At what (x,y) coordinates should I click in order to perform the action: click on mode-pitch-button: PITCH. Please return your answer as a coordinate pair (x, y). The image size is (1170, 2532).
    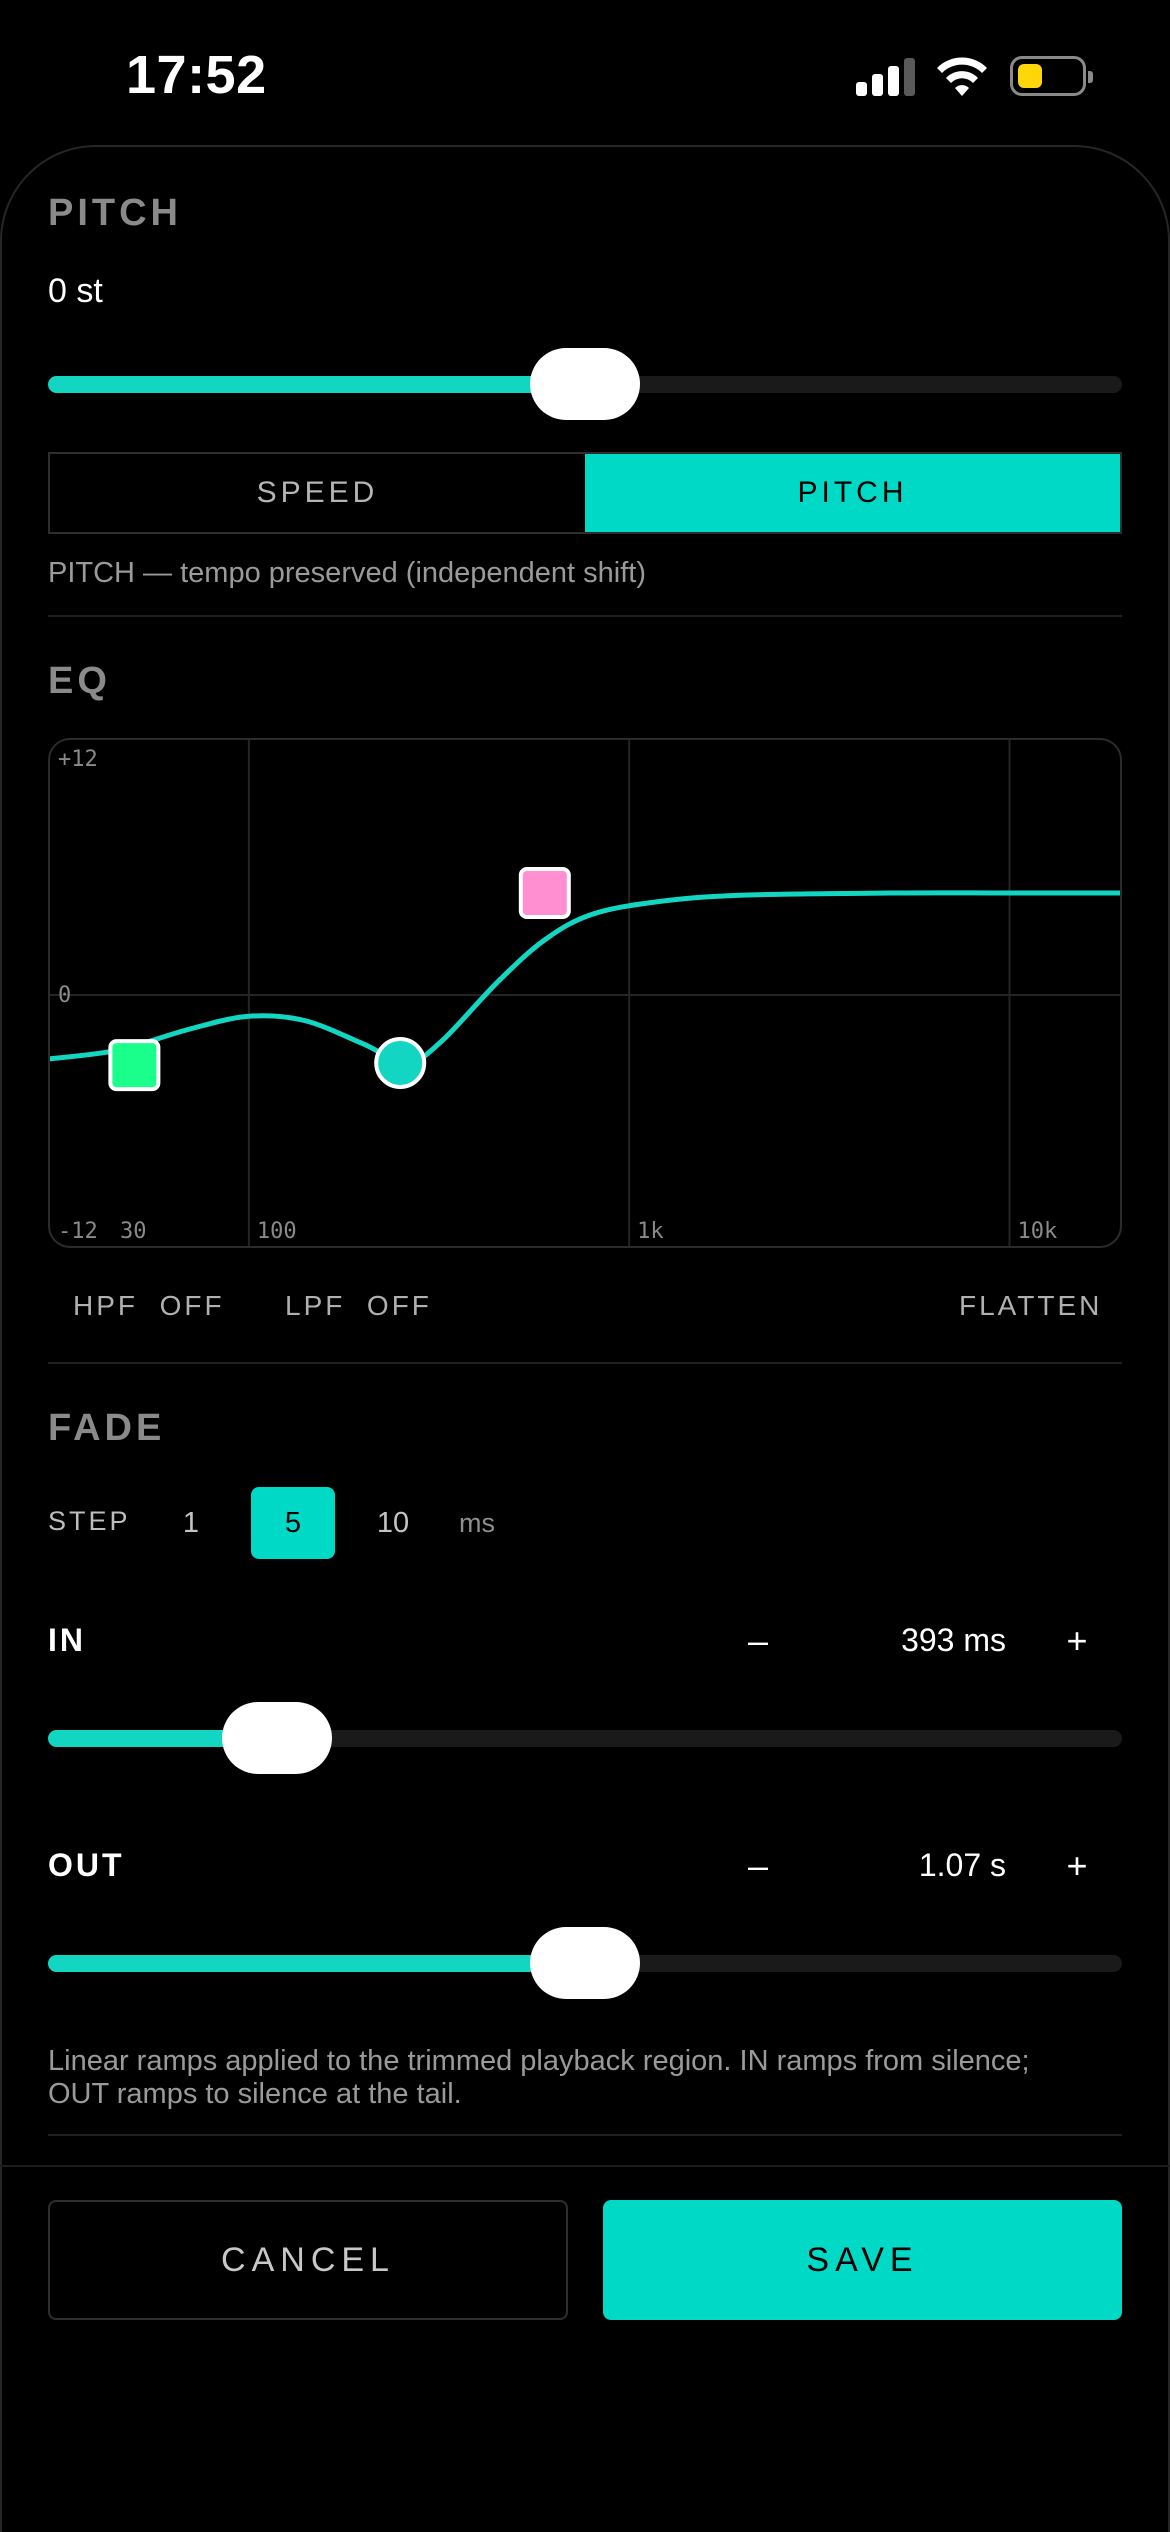
    Looking at the image, I should click on (852, 493).